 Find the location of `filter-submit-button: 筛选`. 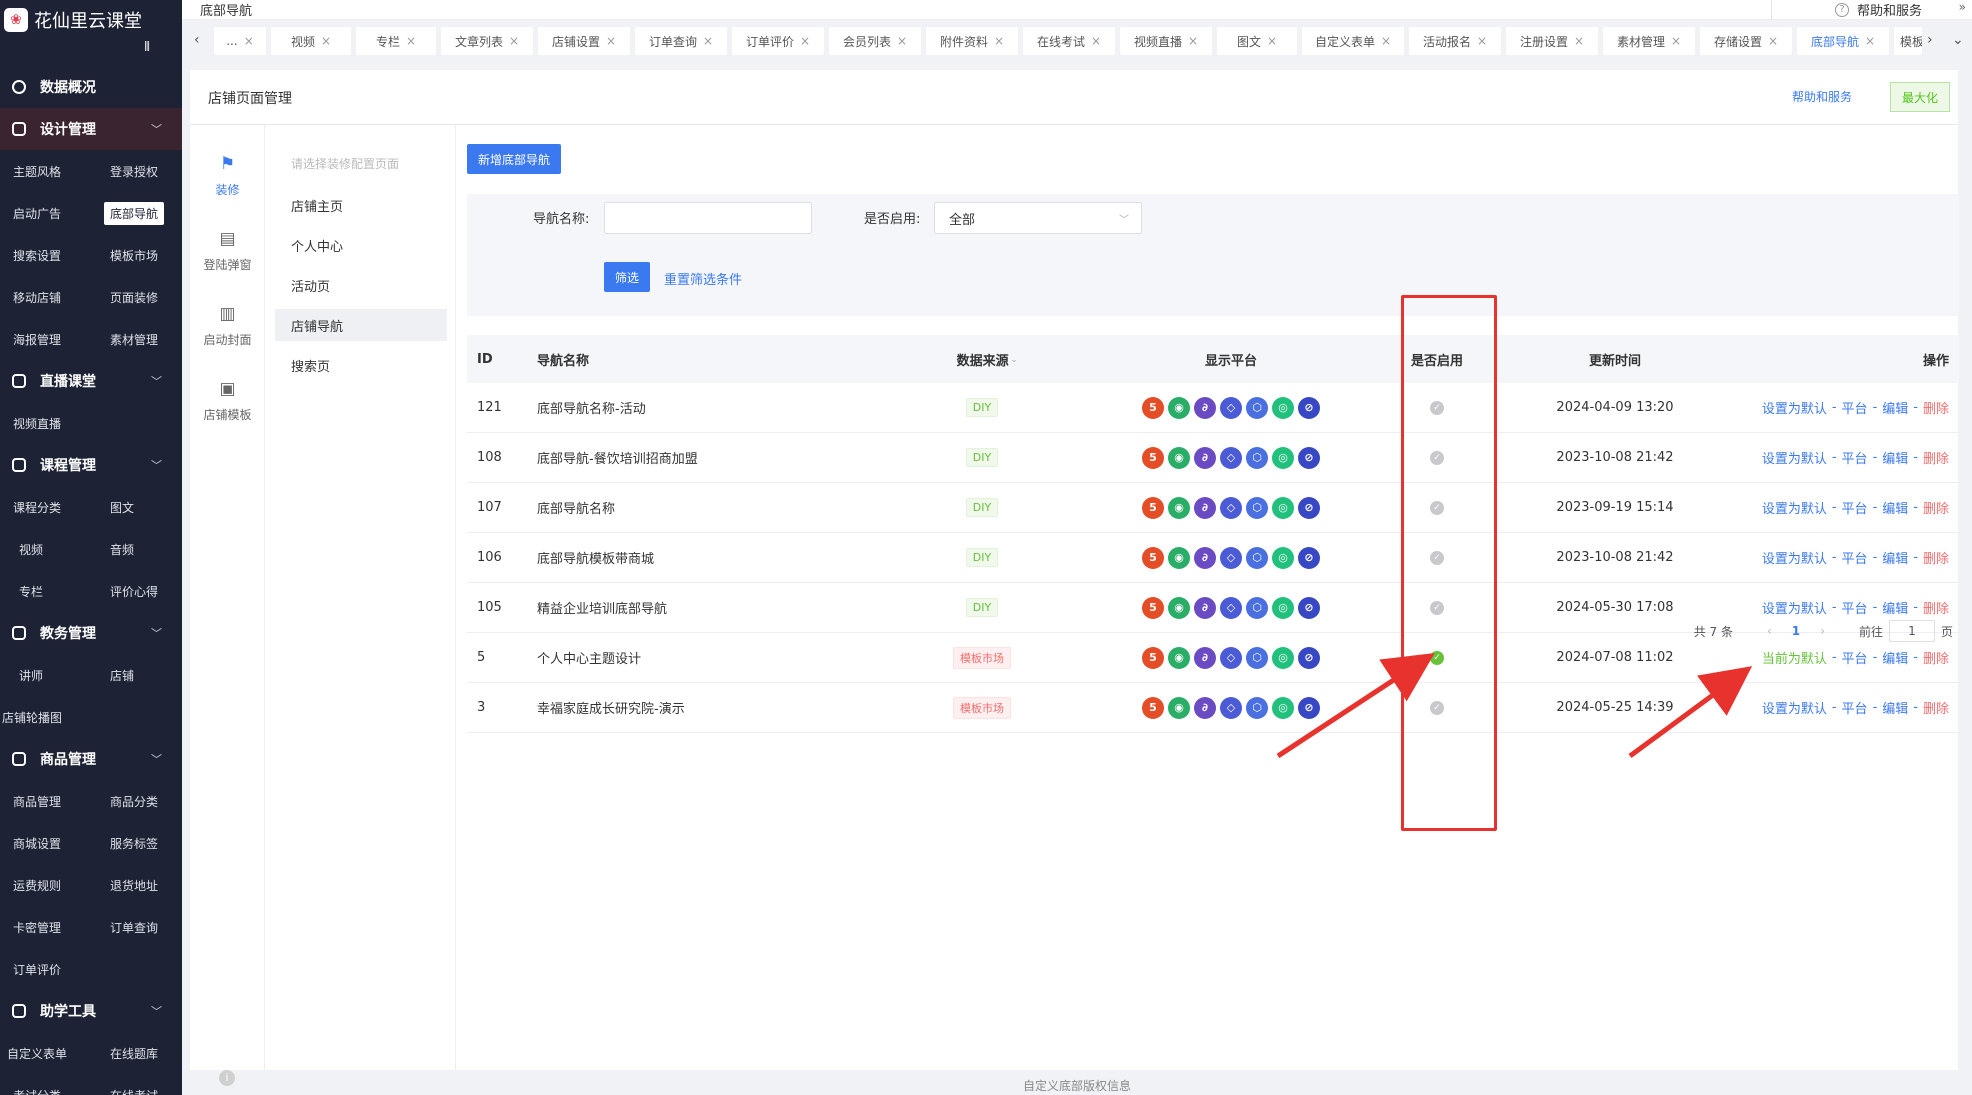

filter-submit-button: 筛选 is located at coordinates (627, 277).